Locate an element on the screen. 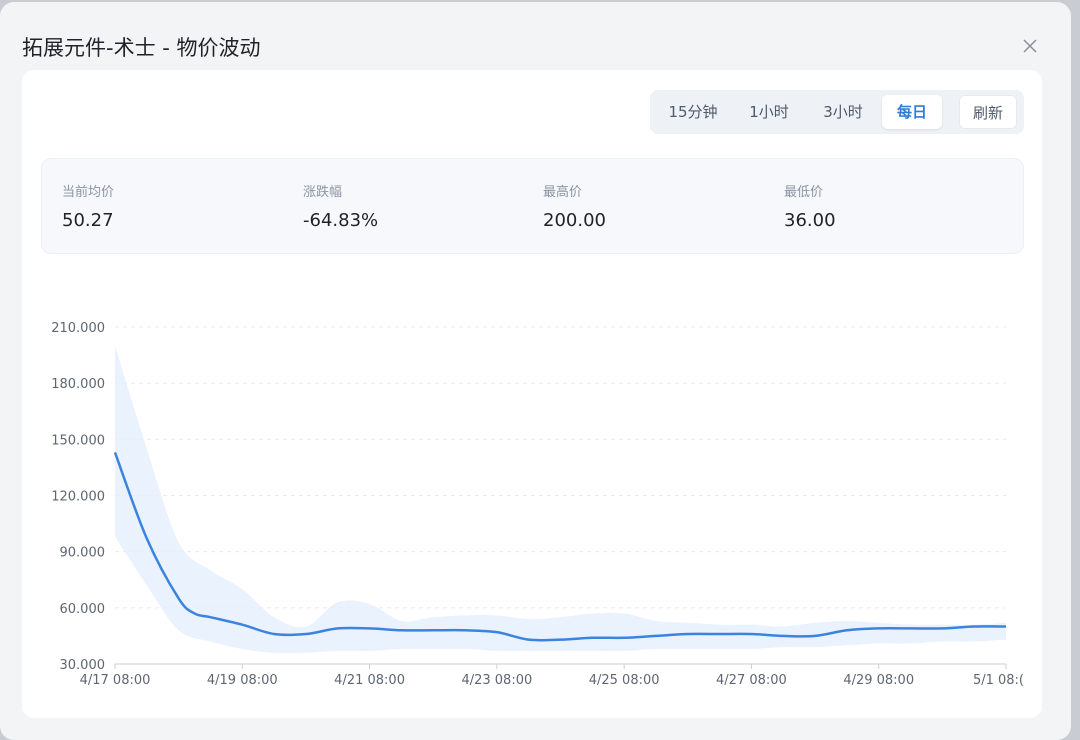 Image resolution: width=1080 pixels, height=740 pixels. y-tick-label: 210.000 is located at coordinates (78, 328).